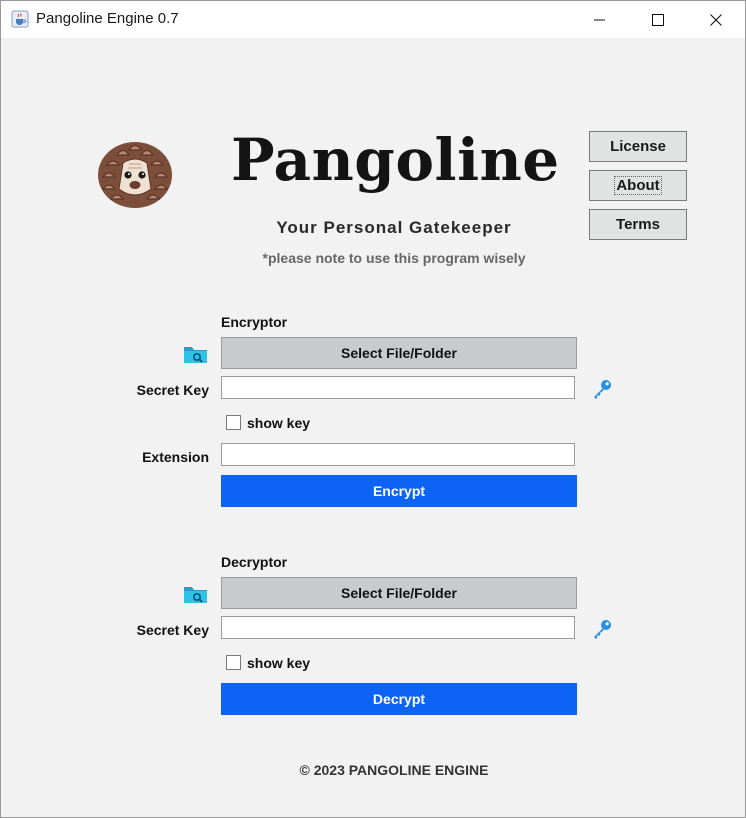  I want to click on license-button-label: License, so click(638, 146).